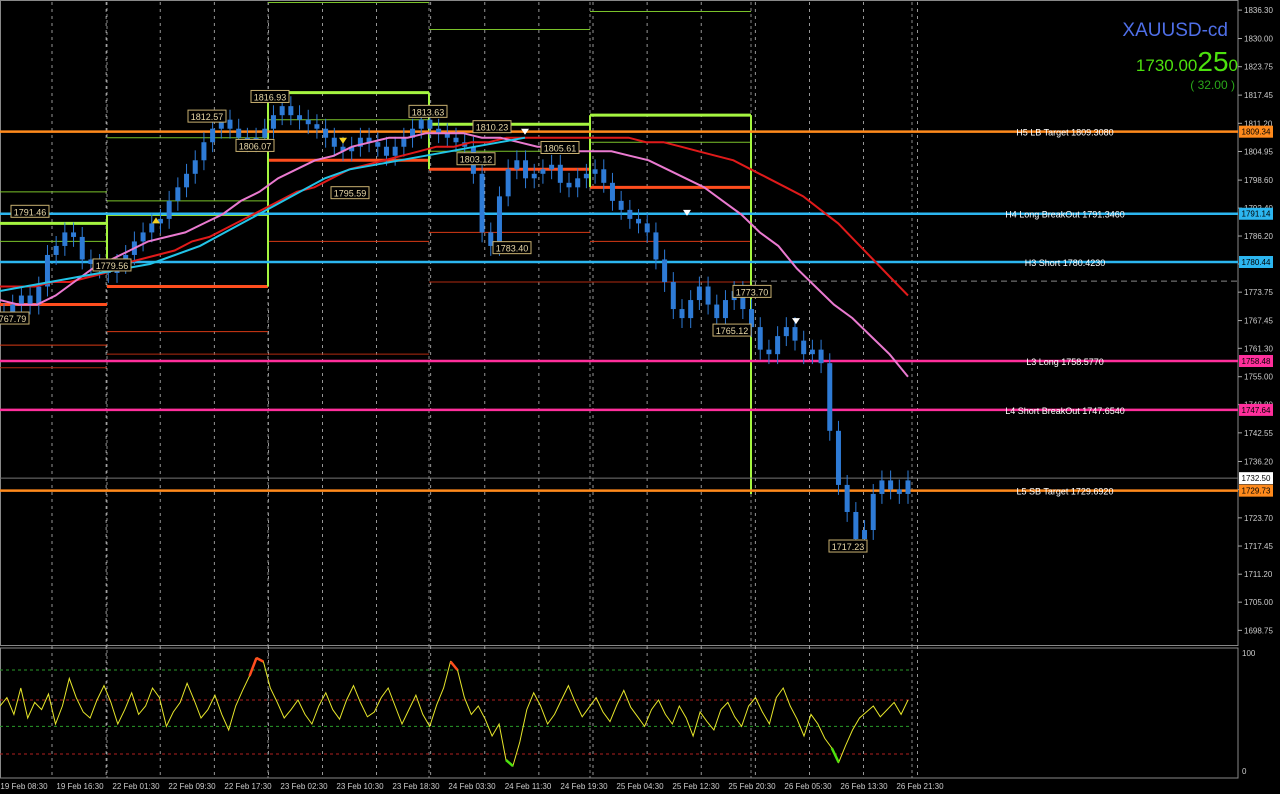 Image resolution: width=1280 pixels, height=794 pixels. I want to click on y-tick-label: 1836.30, so click(1258, 10).